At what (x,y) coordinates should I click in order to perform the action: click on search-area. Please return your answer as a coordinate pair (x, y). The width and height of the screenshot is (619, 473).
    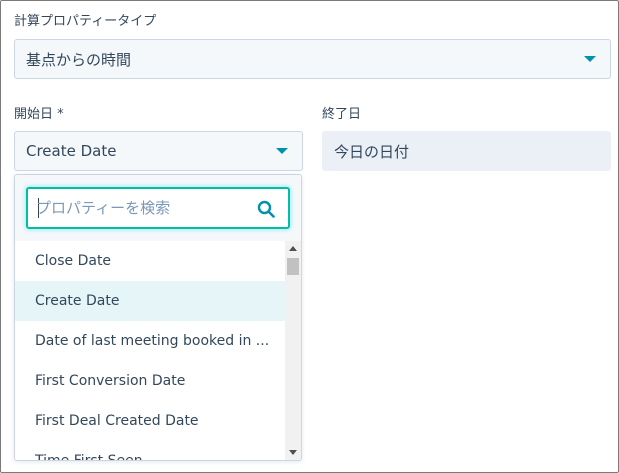
    Looking at the image, I should click on (158, 208).